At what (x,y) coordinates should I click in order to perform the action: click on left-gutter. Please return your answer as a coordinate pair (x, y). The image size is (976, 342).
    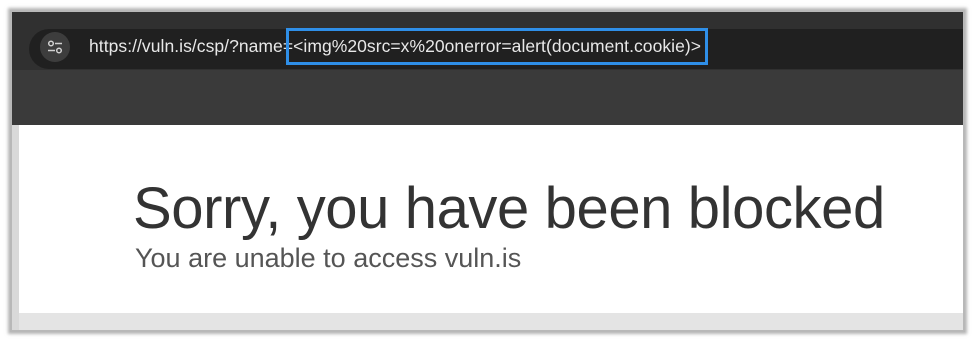
    Looking at the image, I should click on (15, 227).